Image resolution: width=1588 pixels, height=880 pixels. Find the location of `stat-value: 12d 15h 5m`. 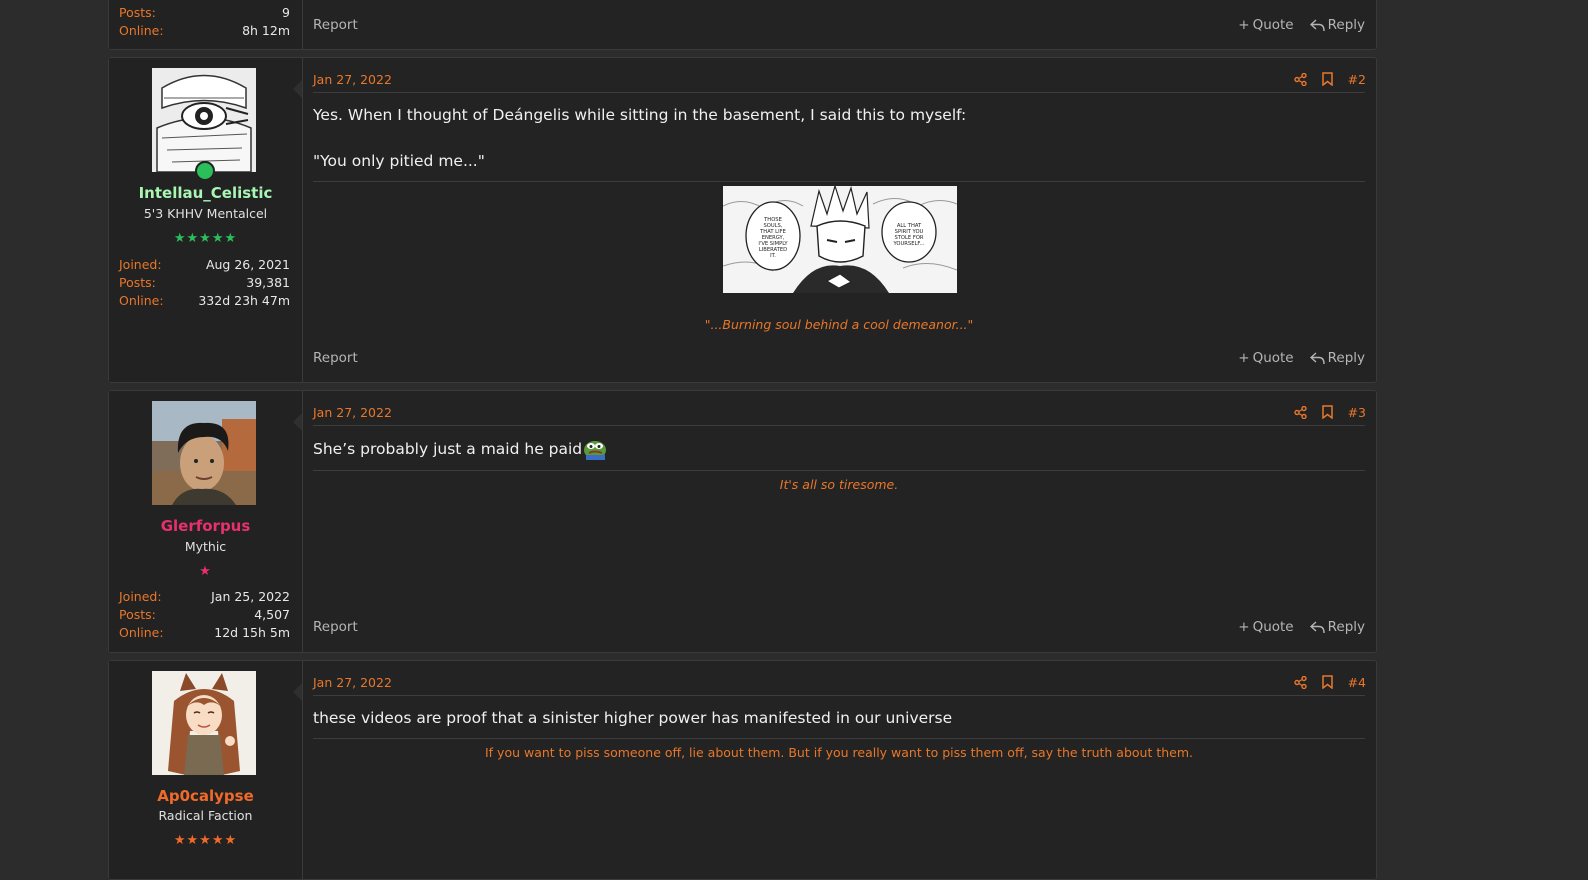

stat-value: 12d 15h 5m is located at coordinates (252, 632).